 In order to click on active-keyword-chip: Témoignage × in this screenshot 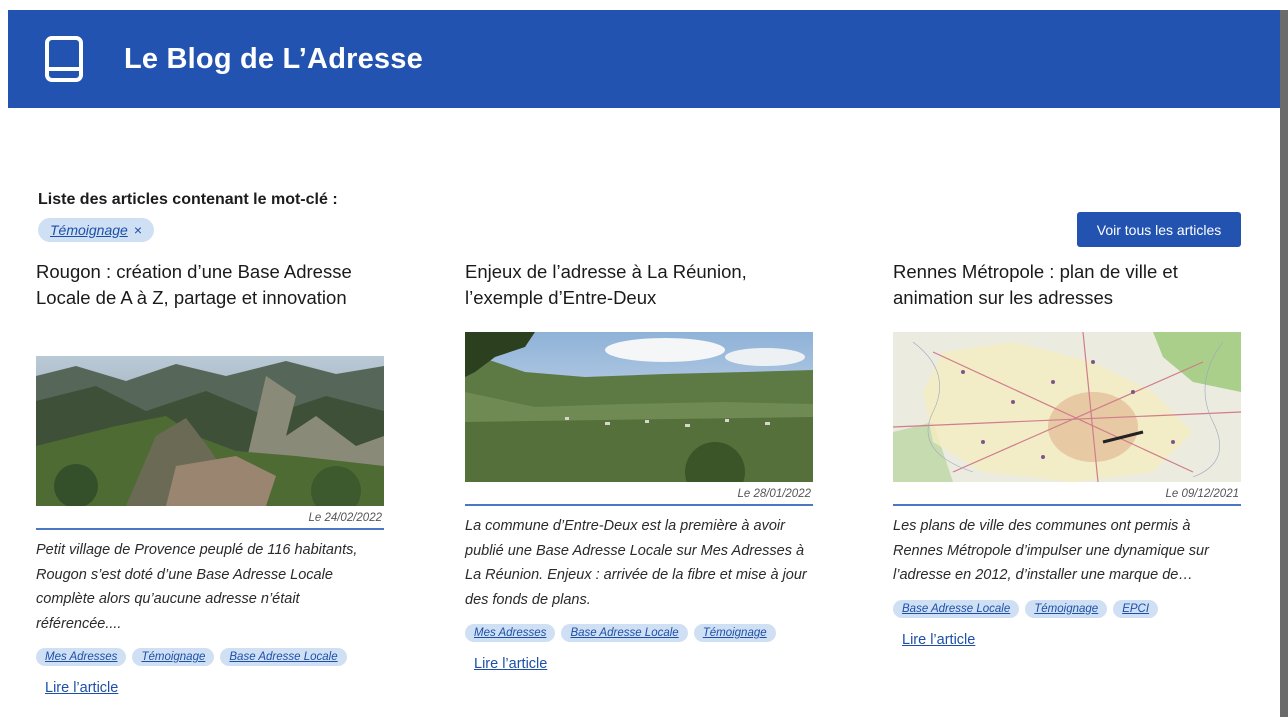, I will do `click(96, 230)`.